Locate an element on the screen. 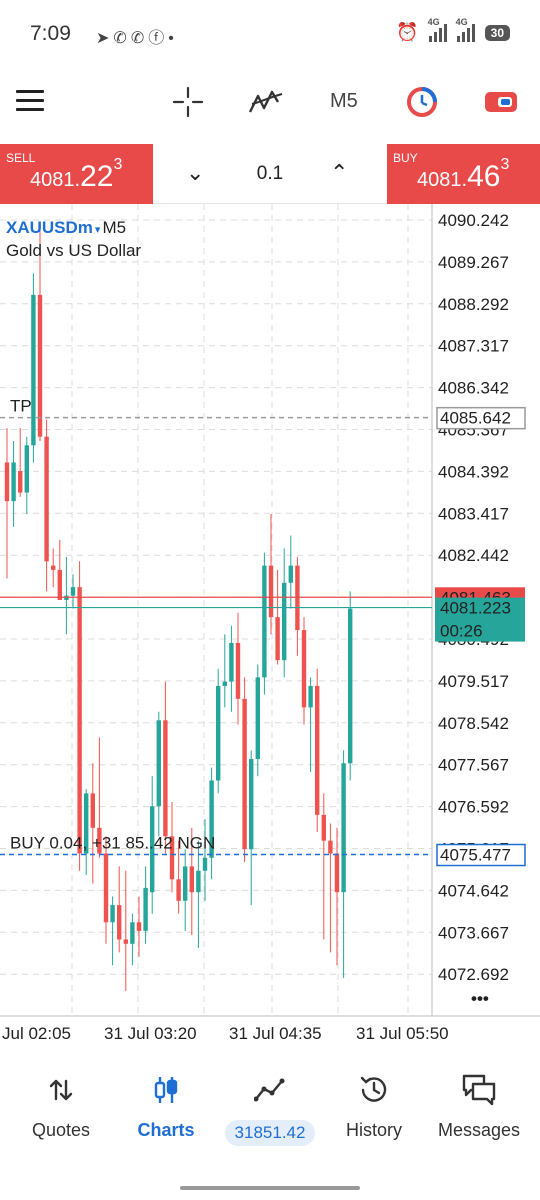 The image size is (540, 1200). account-balance: 31851.42 is located at coordinates (270, 1133).